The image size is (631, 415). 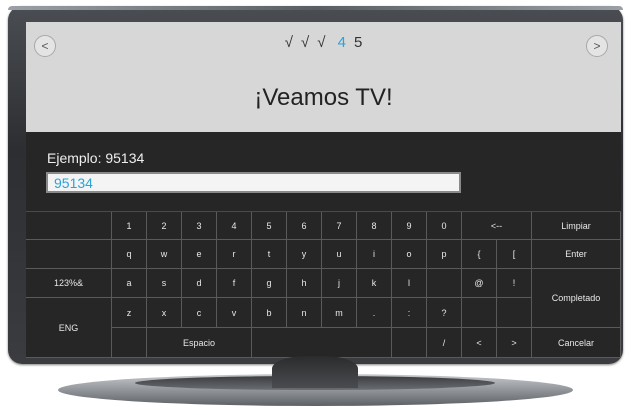 I want to click on key-eng: ENG, so click(x=69, y=328).